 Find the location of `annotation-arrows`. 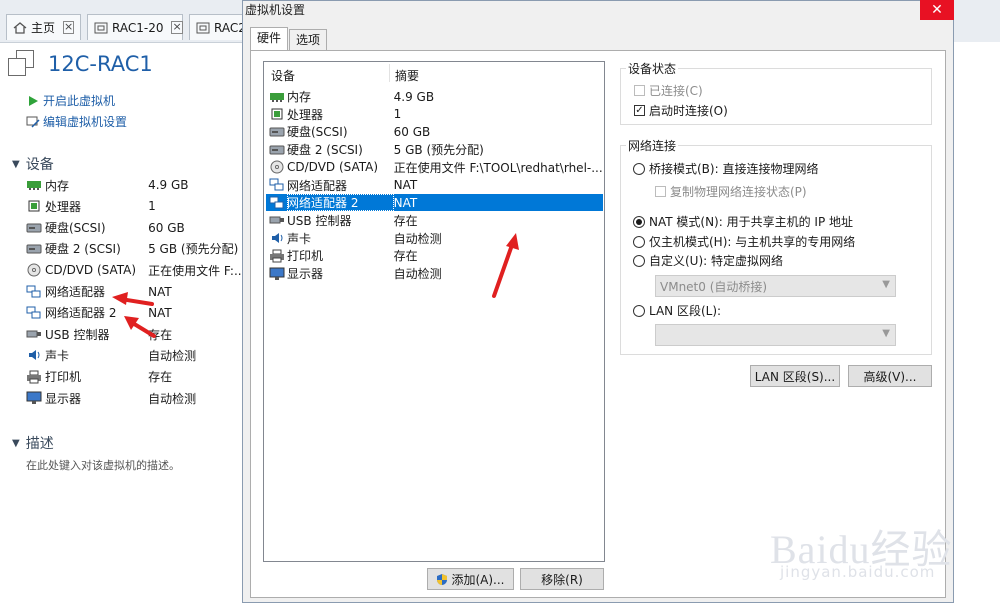

annotation-arrows is located at coordinates (315, 285).